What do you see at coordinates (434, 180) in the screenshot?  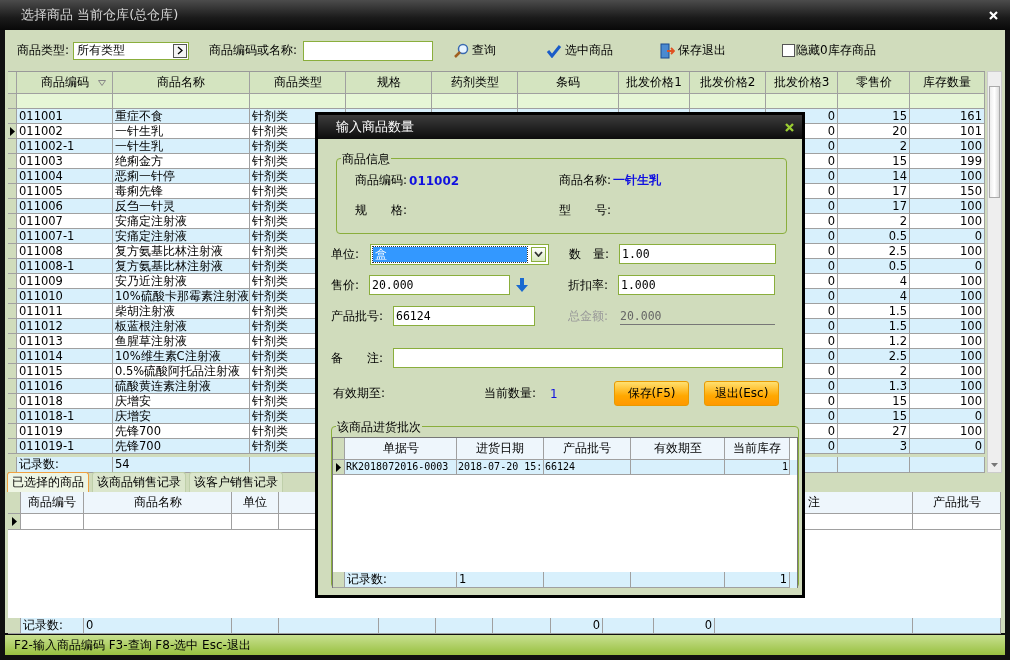 I see `field-value: 011002` at bounding box center [434, 180].